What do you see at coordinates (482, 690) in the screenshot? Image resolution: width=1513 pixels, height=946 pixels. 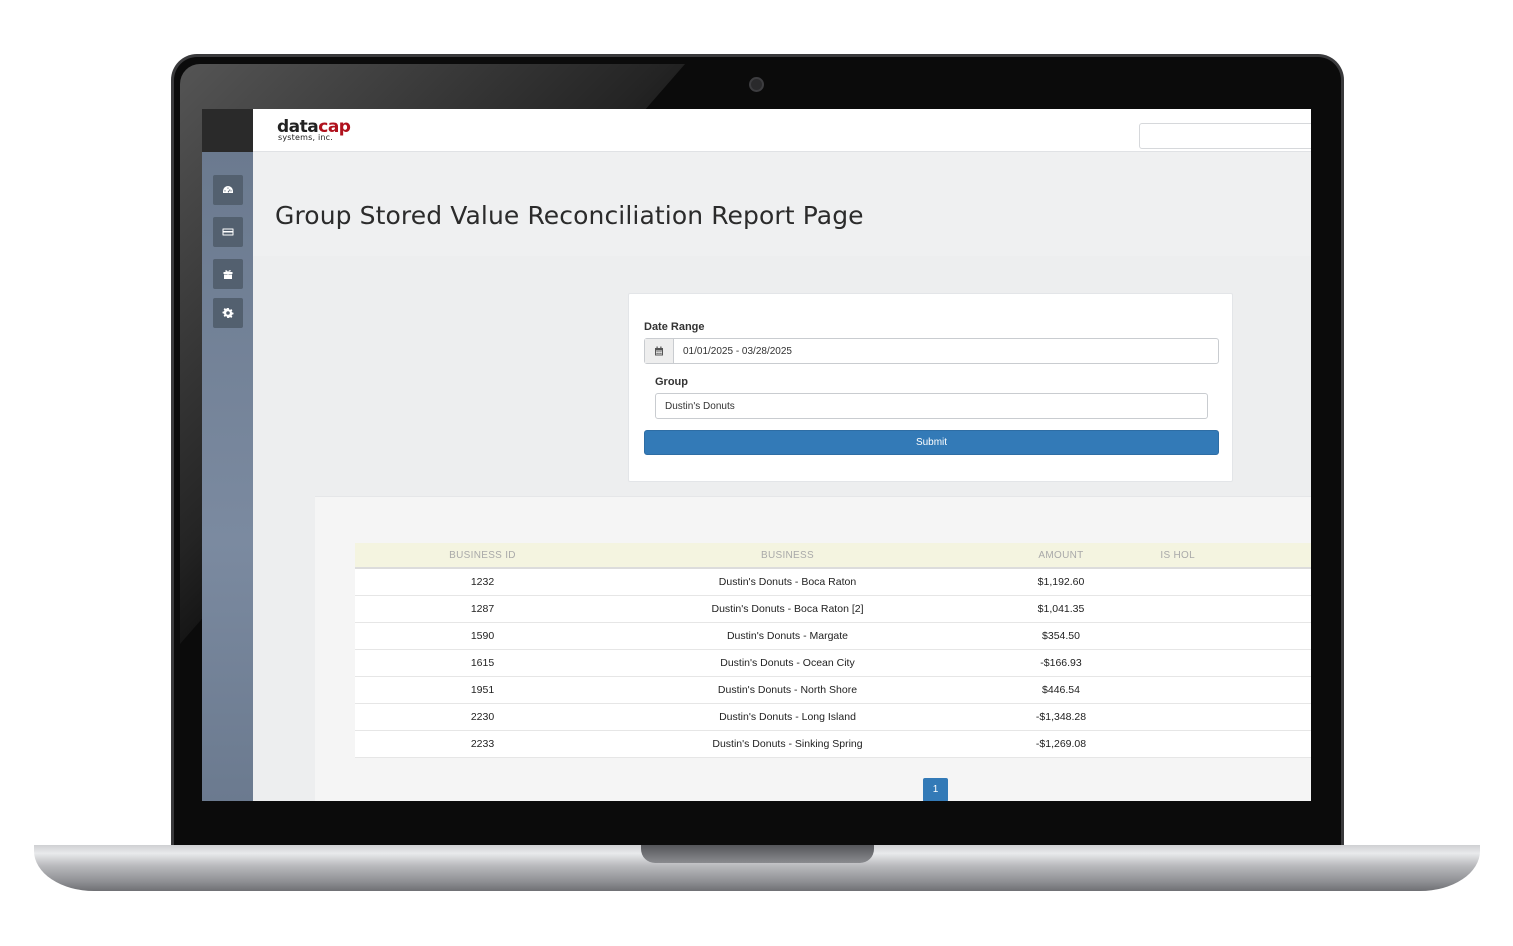 I see `cell-business-id: 1951` at bounding box center [482, 690].